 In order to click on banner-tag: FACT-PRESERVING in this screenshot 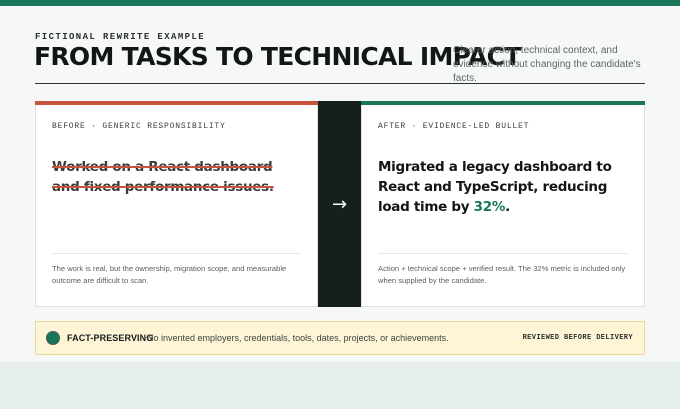, I will do `click(110, 338)`.